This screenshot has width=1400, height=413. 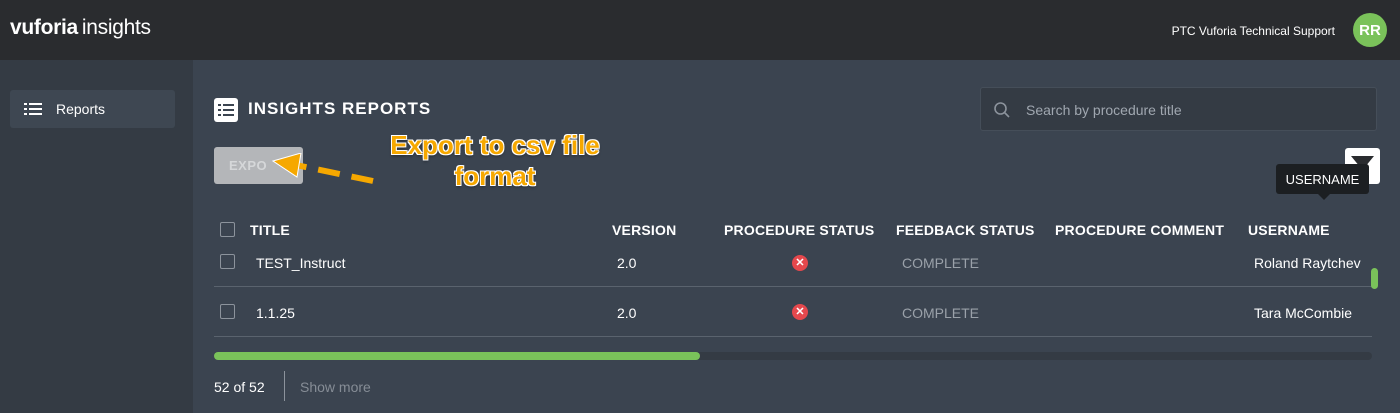 What do you see at coordinates (799, 230) in the screenshot?
I see `column-procedure-status: PROCEDURE STATUS` at bounding box center [799, 230].